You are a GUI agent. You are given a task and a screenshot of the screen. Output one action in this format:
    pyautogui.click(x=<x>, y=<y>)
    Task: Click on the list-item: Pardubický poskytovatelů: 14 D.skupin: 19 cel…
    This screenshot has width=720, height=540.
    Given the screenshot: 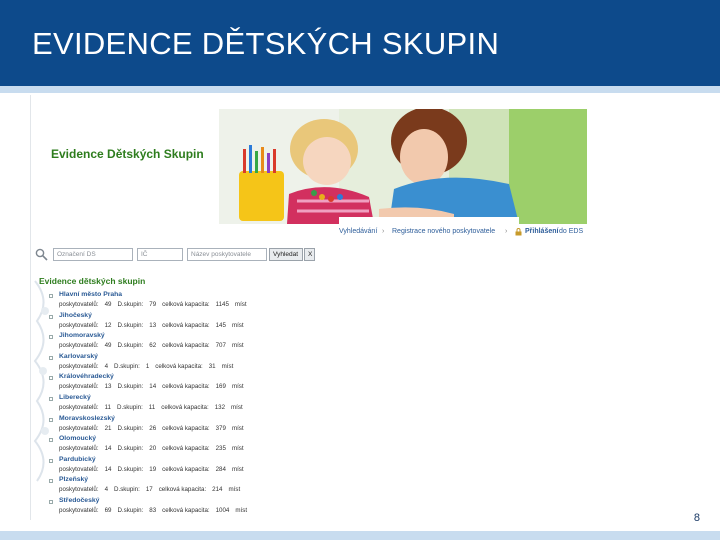 What is the action you would take?
    pyautogui.click(x=171, y=466)
    